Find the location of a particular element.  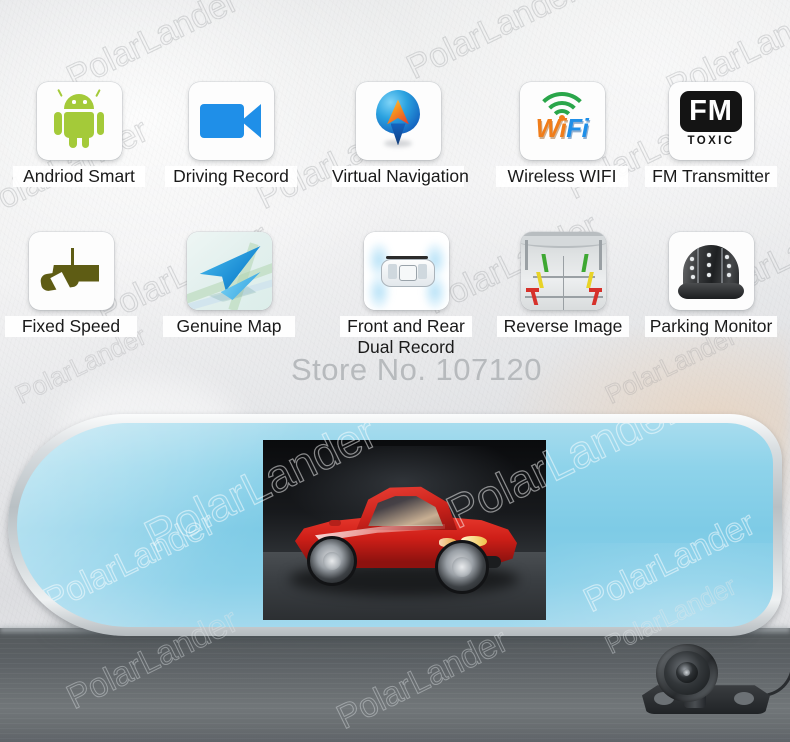

genuine-map-tile is located at coordinates (229, 271).